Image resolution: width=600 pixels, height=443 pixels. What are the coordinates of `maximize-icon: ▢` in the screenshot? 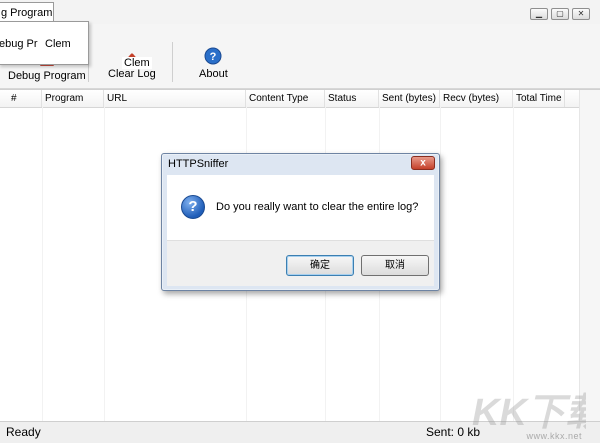 It's located at (560, 13).